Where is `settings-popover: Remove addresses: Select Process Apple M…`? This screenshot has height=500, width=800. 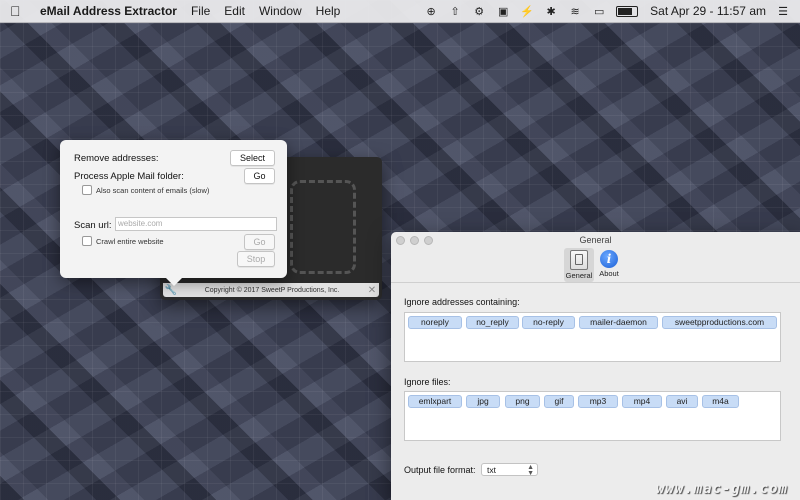
settings-popover: Remove addresses: Select Process Apple M… is located at coordinates (173, 213).